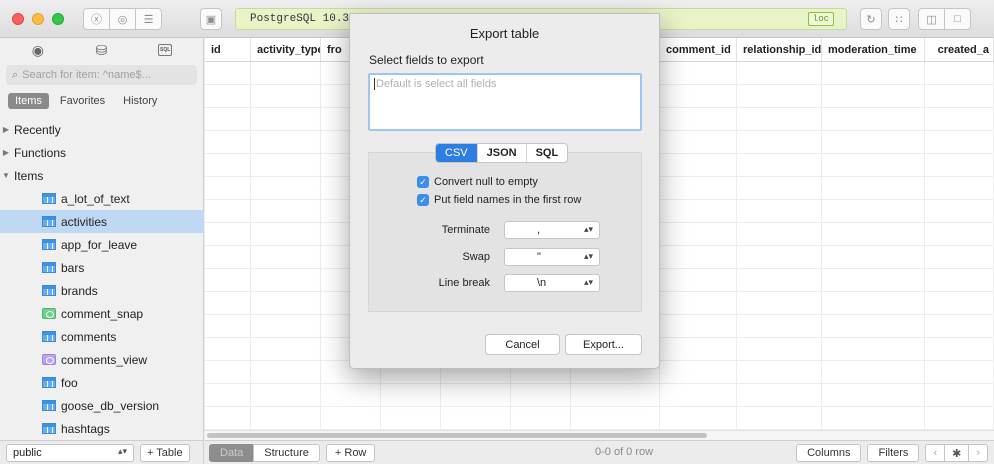  What do you see at coordinates (624, 452) in the screenshot?
I see `row-count: 0-0 of 0 row` at bounding box center [624, 452].